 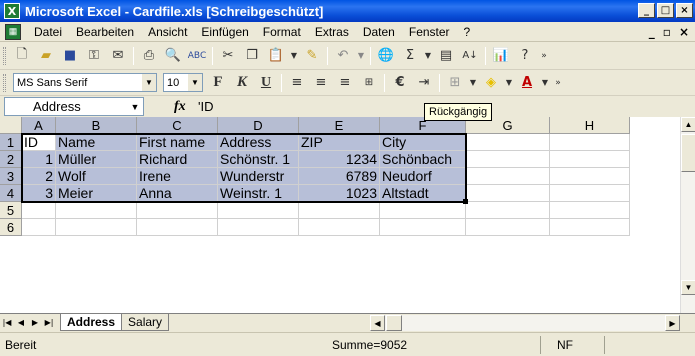 I want to click on menu-format: Format, so click(x=282, y=32).